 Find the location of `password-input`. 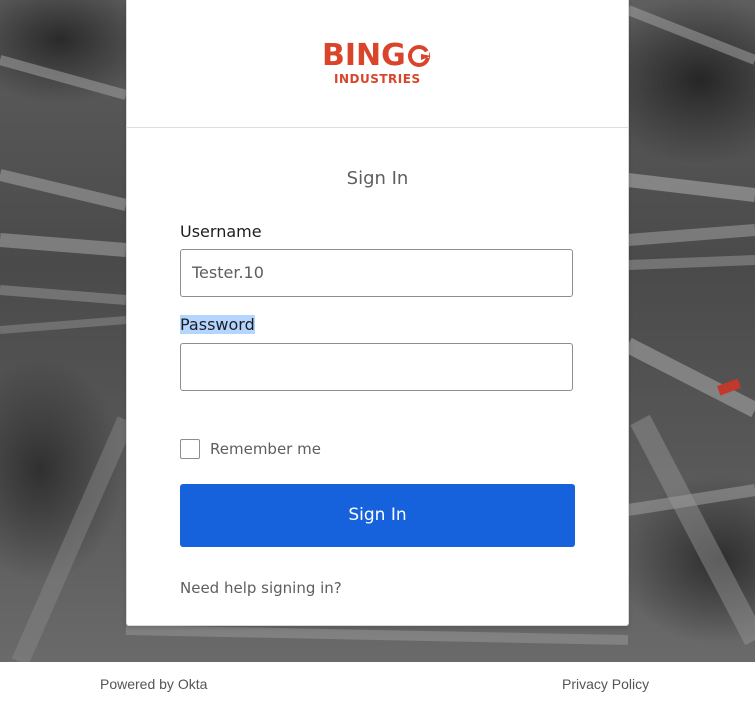

password-input is located at coordinates (376, 367).